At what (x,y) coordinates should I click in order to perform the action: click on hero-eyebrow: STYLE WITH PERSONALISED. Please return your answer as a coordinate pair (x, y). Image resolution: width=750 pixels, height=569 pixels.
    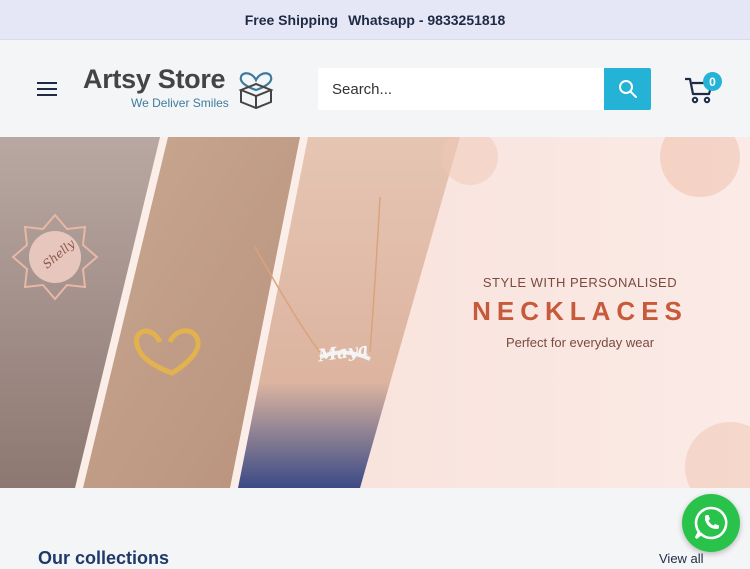
    Looking at the image, I should click on (580, 282).